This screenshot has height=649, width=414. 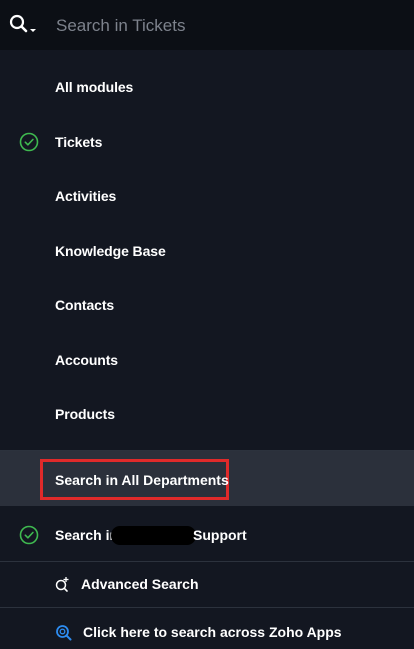 What do you see at coordinates (207, 305) in the screenshot?
I see `module-item-contacts: Contacts` at bounding box center [207, 305].